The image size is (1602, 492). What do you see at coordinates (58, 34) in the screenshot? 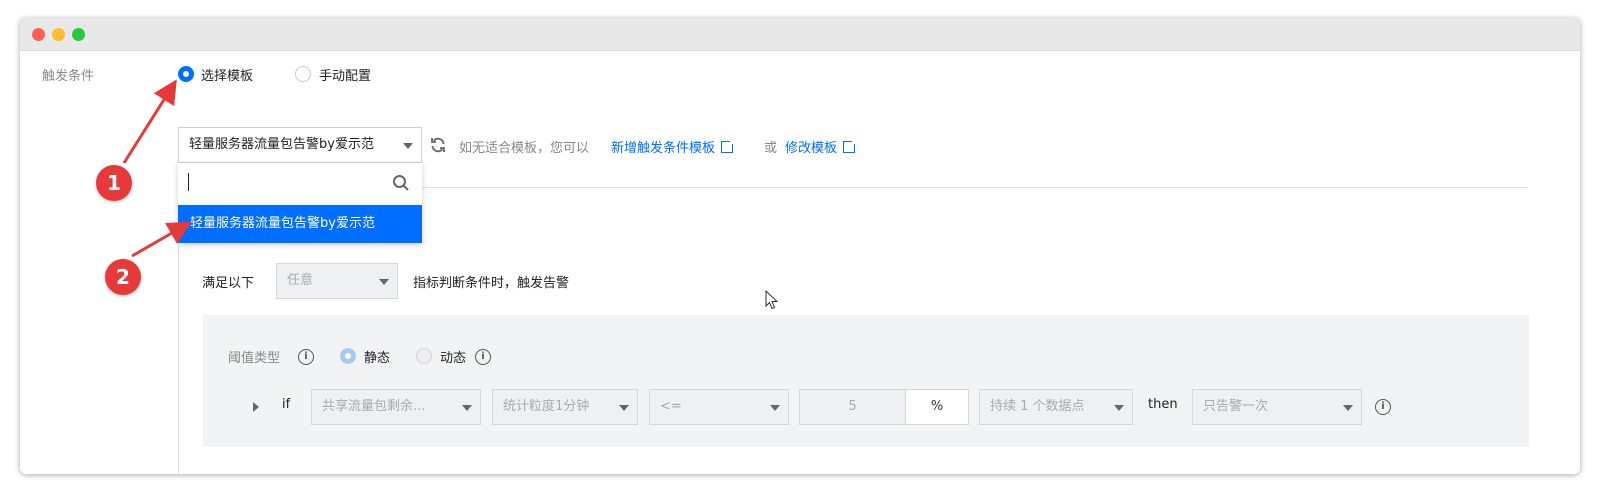
I see `minimize-window-button` at bounding box center [58, 34].